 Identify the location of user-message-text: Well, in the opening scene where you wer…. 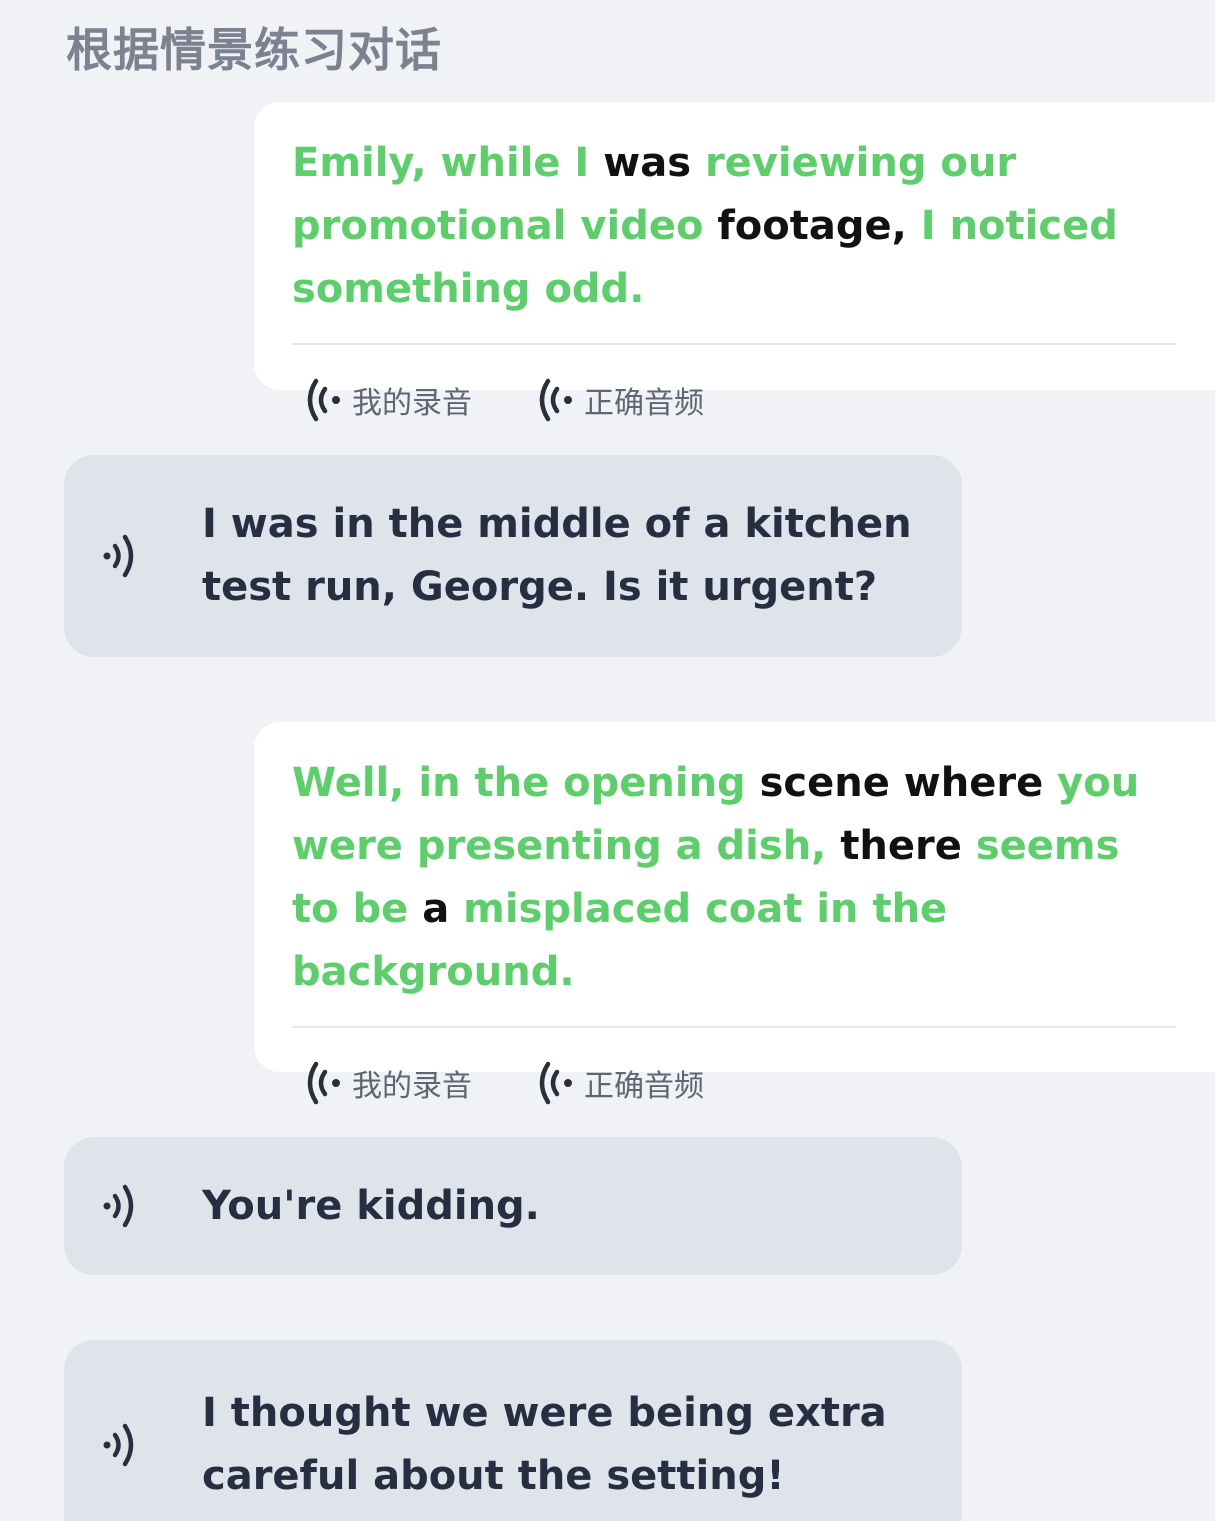
(734, 878).